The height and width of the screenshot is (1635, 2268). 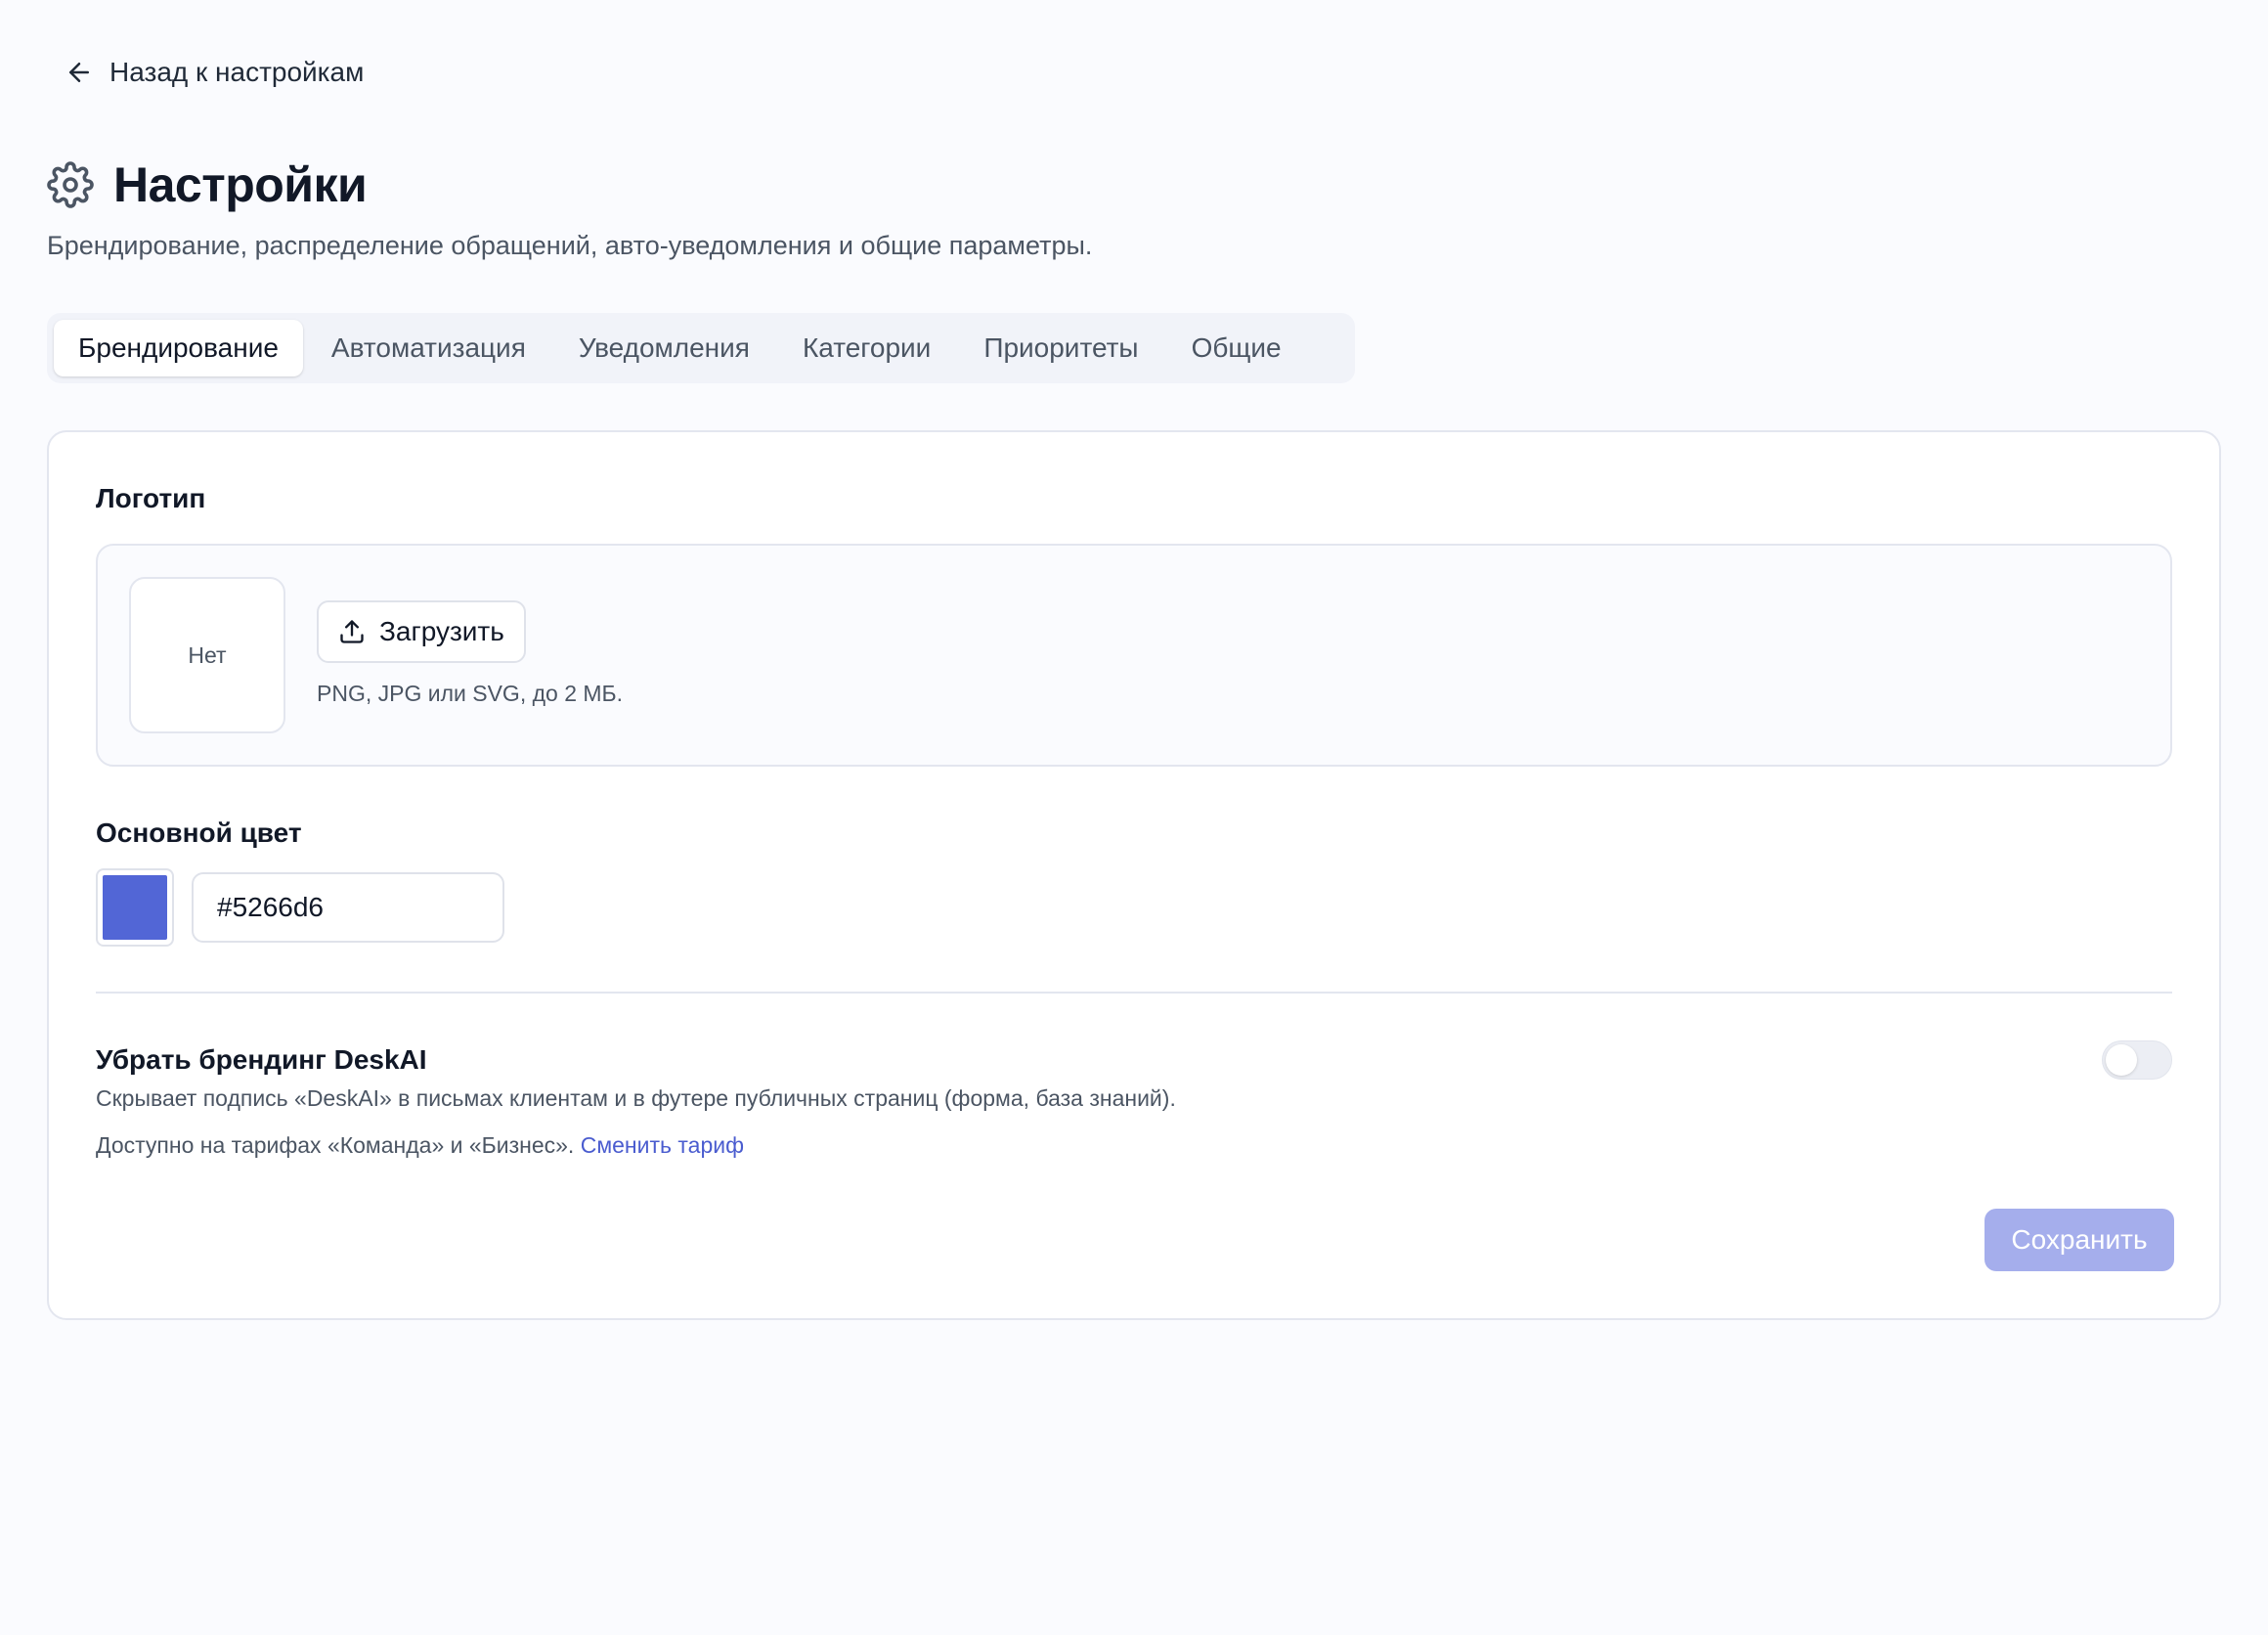 I want to click on page-header: Настройки, so click(x=207, y=185).